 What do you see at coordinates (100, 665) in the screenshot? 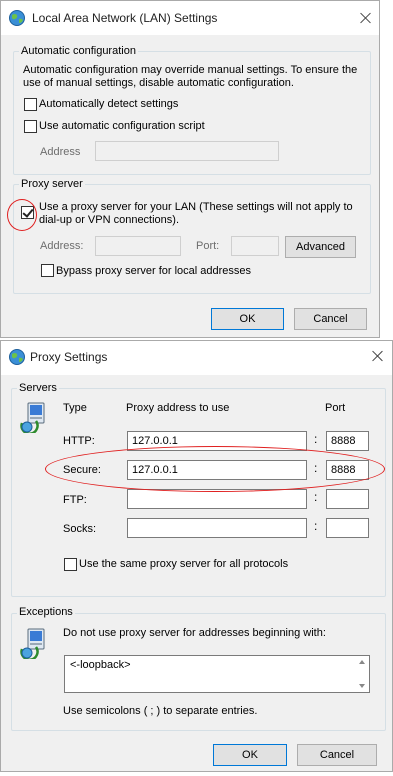
I see `exceptions-value: <-loopback>` at bounding box center [100, 665].